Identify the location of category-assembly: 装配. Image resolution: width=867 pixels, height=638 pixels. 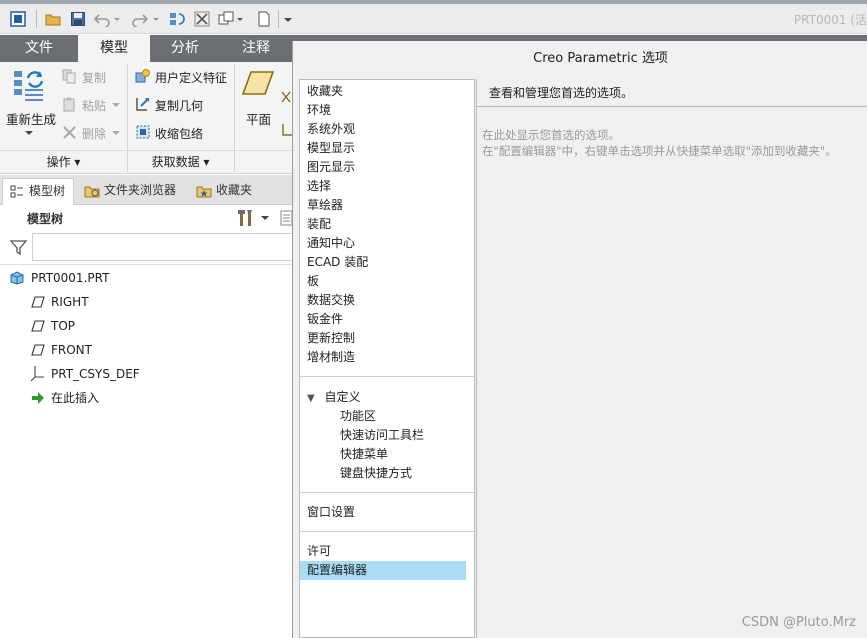
(319, 224).